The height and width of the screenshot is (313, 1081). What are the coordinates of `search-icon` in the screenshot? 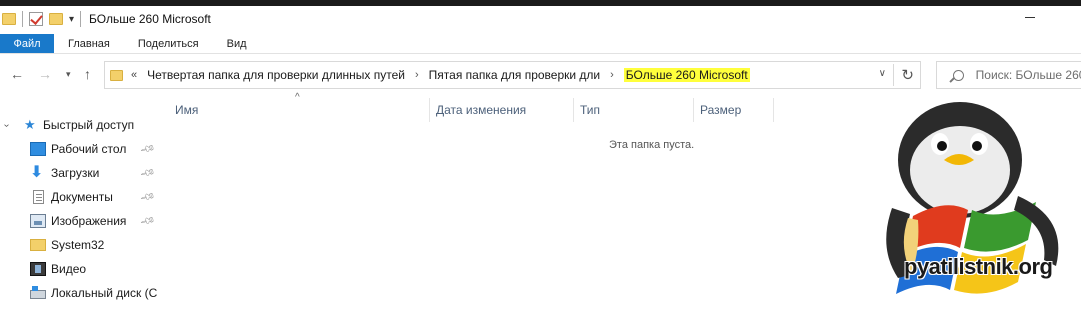 It's located at (958, 75).